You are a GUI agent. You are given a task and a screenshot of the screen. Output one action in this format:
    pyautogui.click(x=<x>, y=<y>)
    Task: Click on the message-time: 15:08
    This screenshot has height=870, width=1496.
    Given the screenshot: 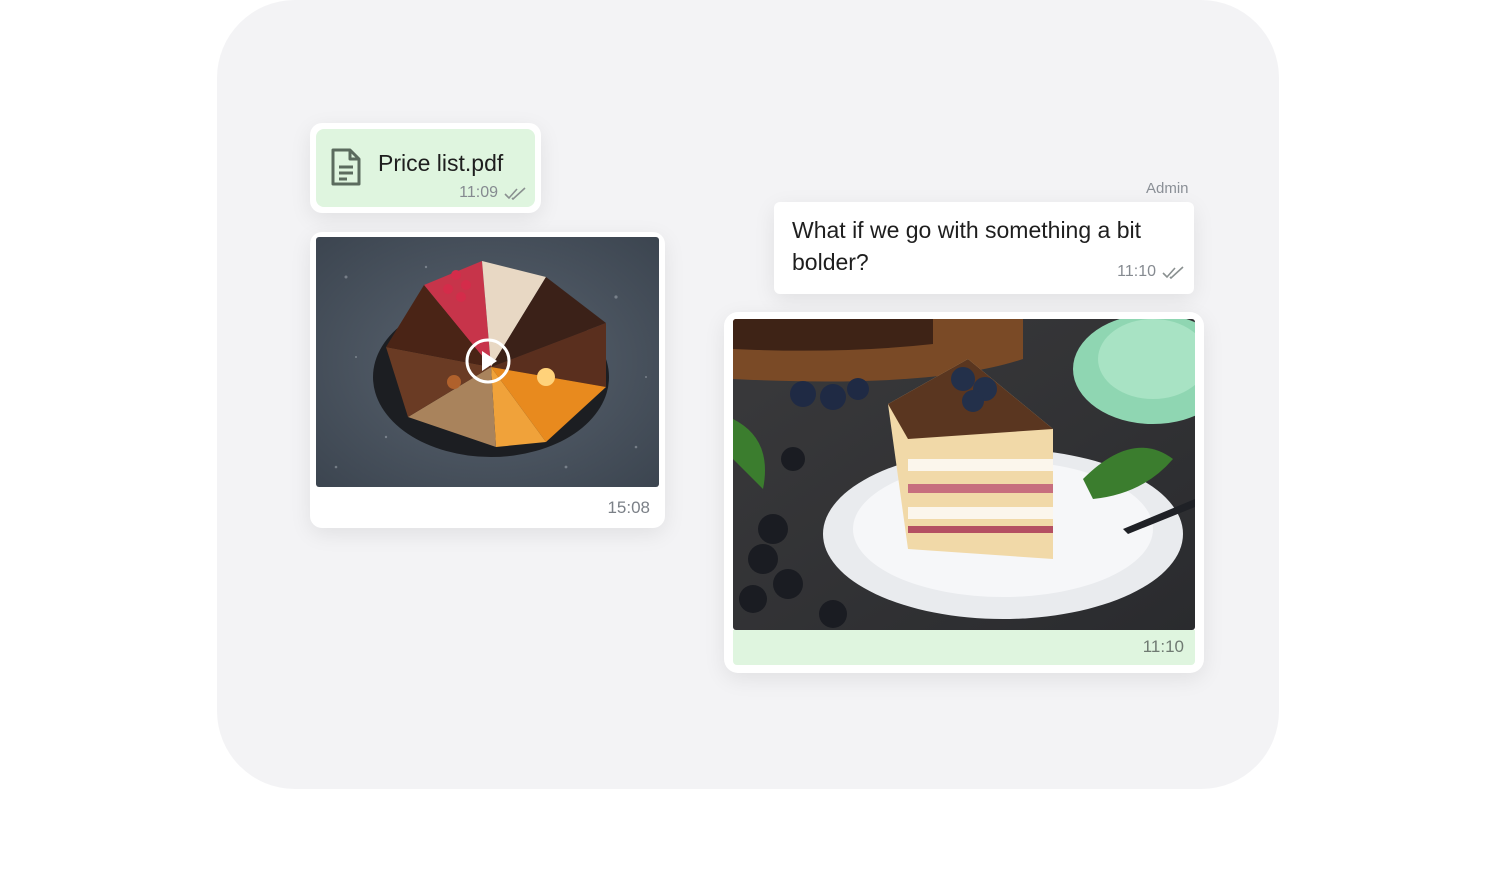 What is the action you would take?
    pyautogui.click(x=628, y=507)
    